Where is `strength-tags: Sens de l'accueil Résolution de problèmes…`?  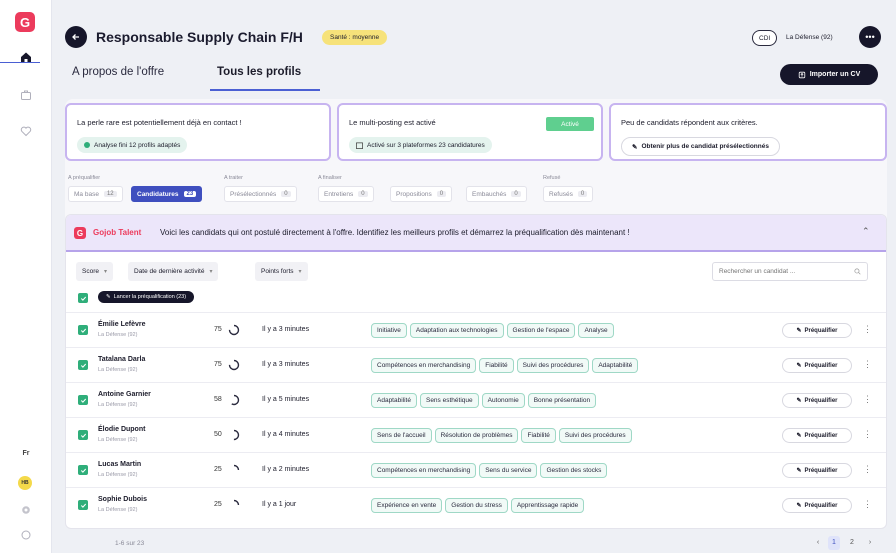 strength-tags: Sens de l'accueil Résolution de problèmes… is located at coordinates (503, 435).